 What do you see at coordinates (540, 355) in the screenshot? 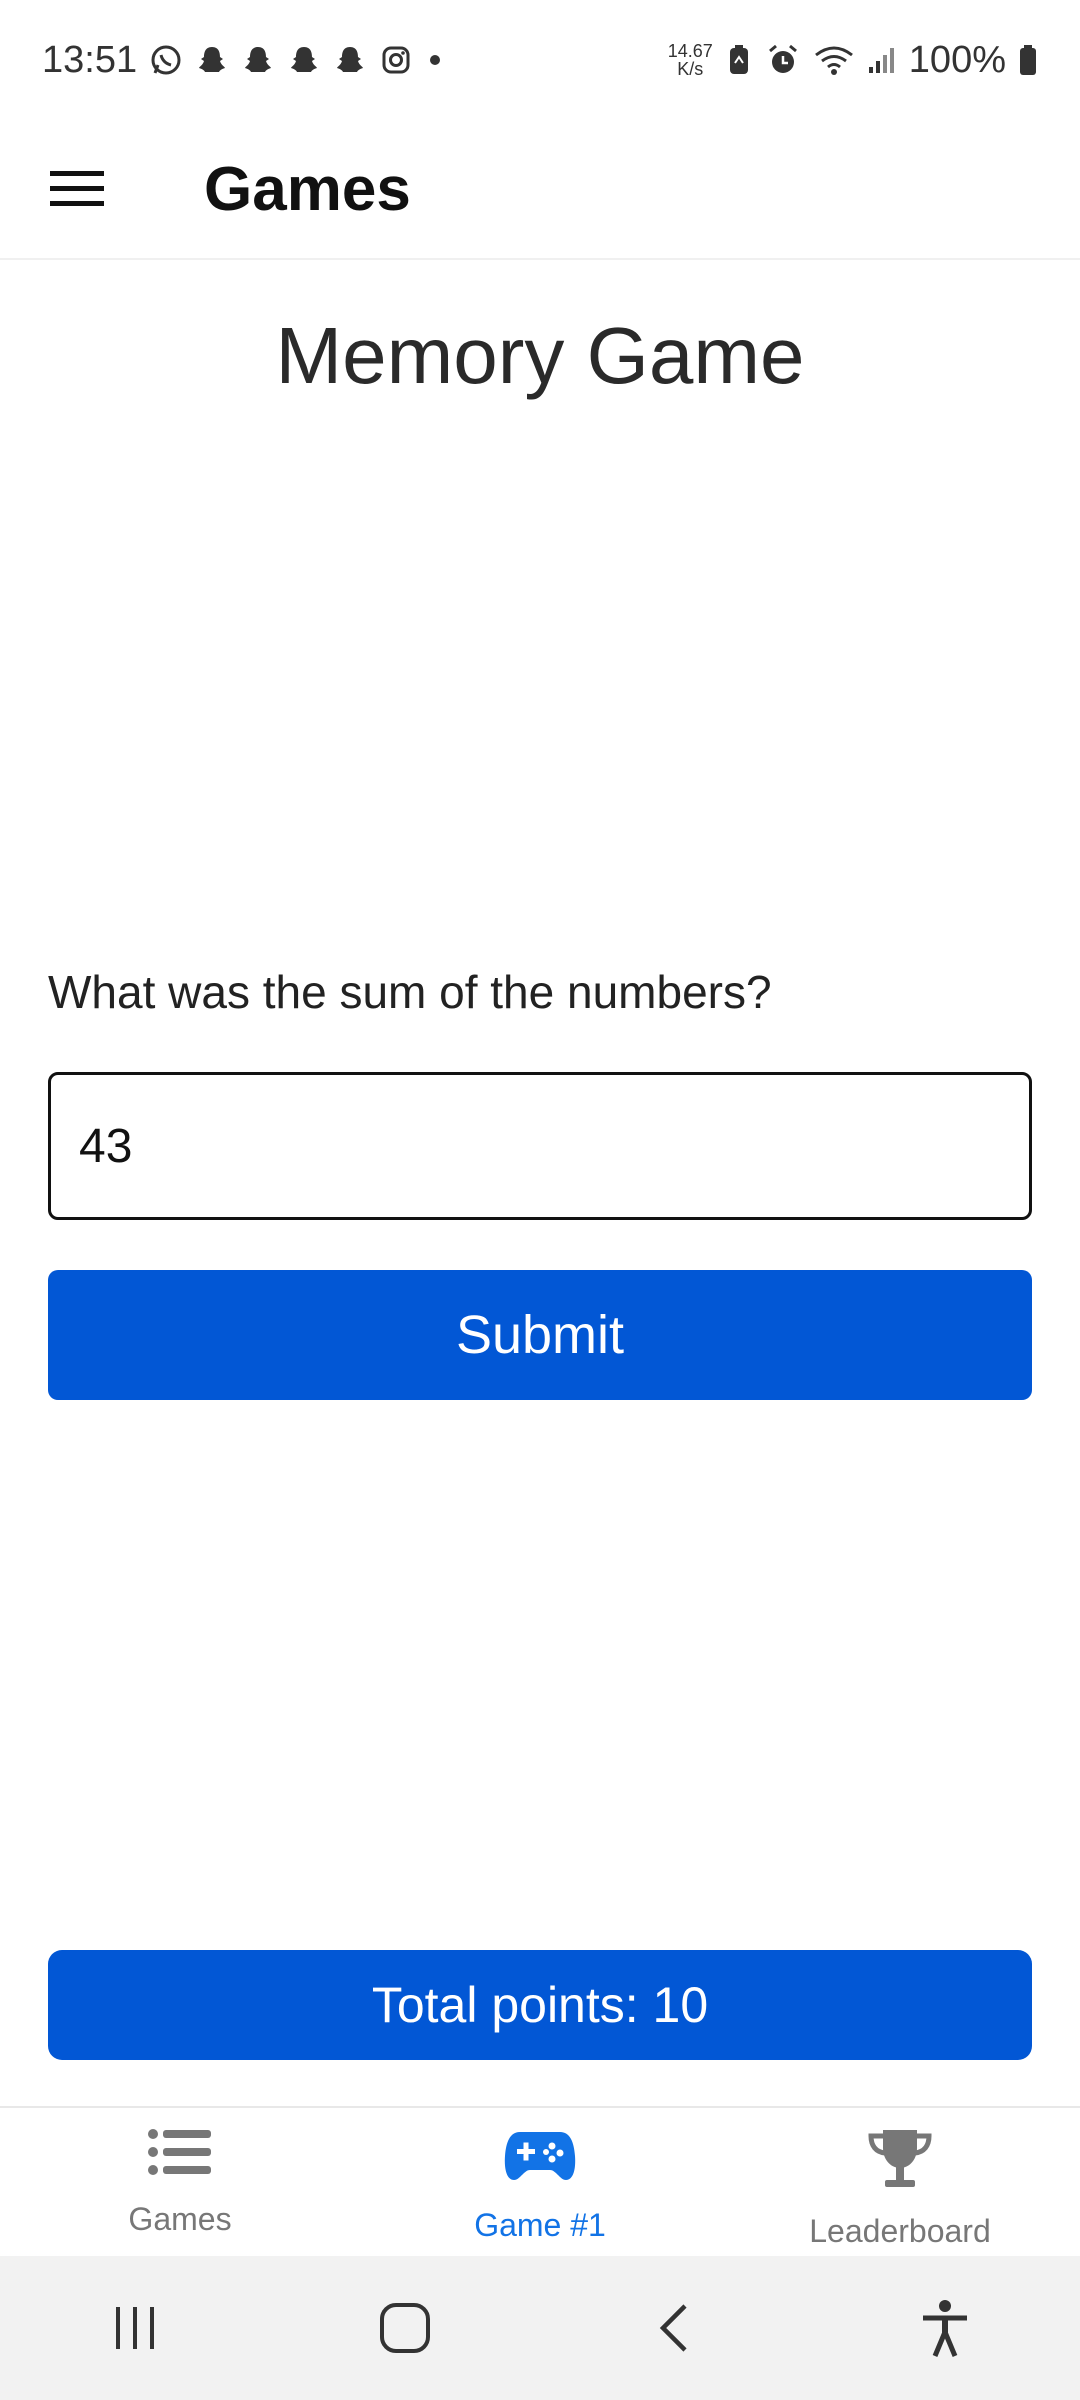
I see `page-title: Memory Game` at bounding box center [540, 355].